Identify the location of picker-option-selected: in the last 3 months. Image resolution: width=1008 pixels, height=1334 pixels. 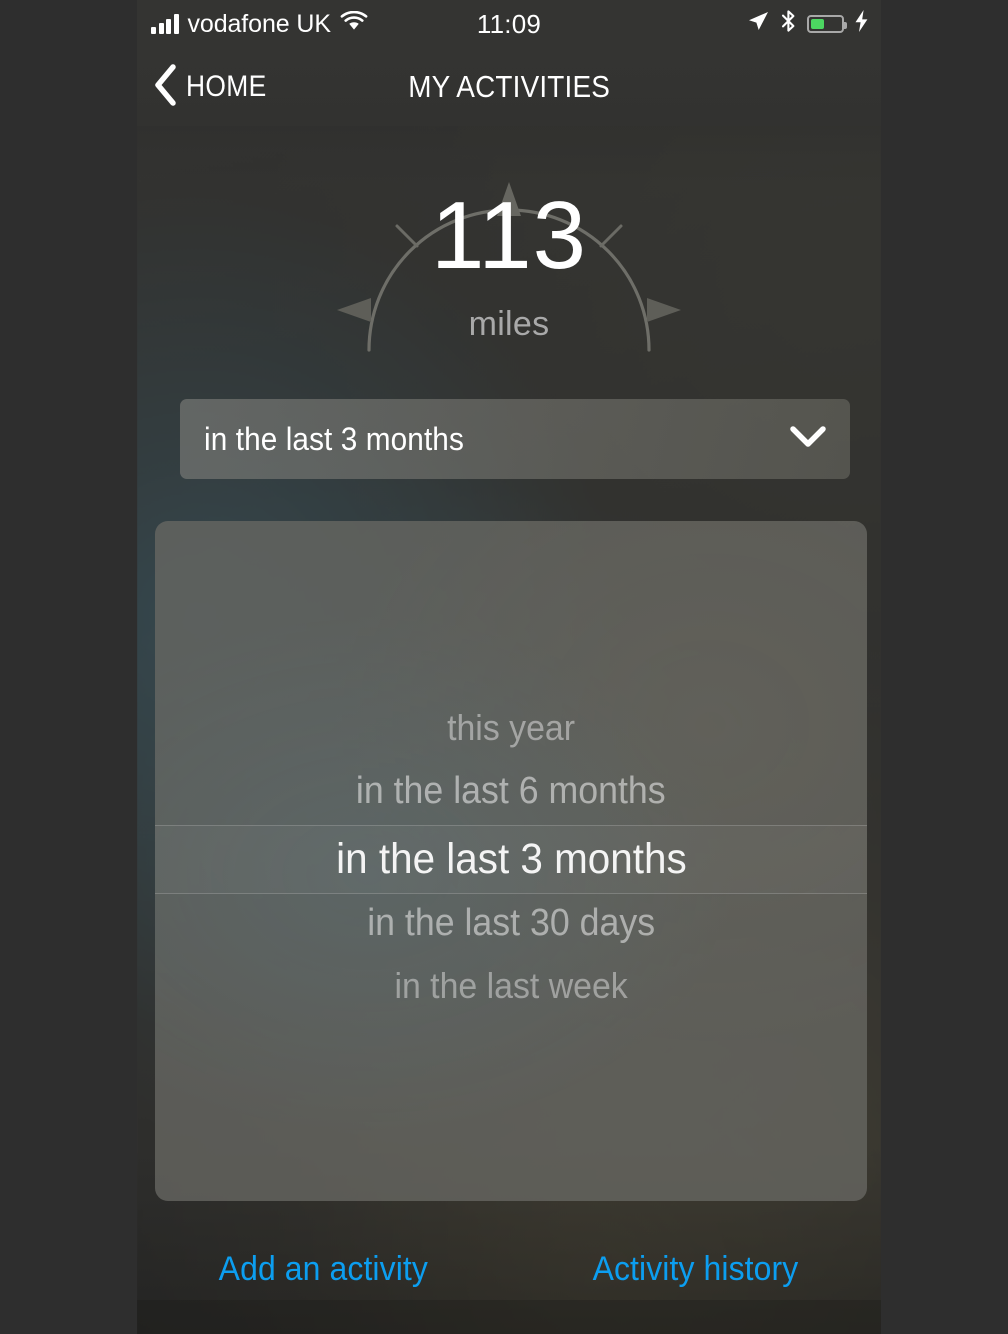
(511, 859).